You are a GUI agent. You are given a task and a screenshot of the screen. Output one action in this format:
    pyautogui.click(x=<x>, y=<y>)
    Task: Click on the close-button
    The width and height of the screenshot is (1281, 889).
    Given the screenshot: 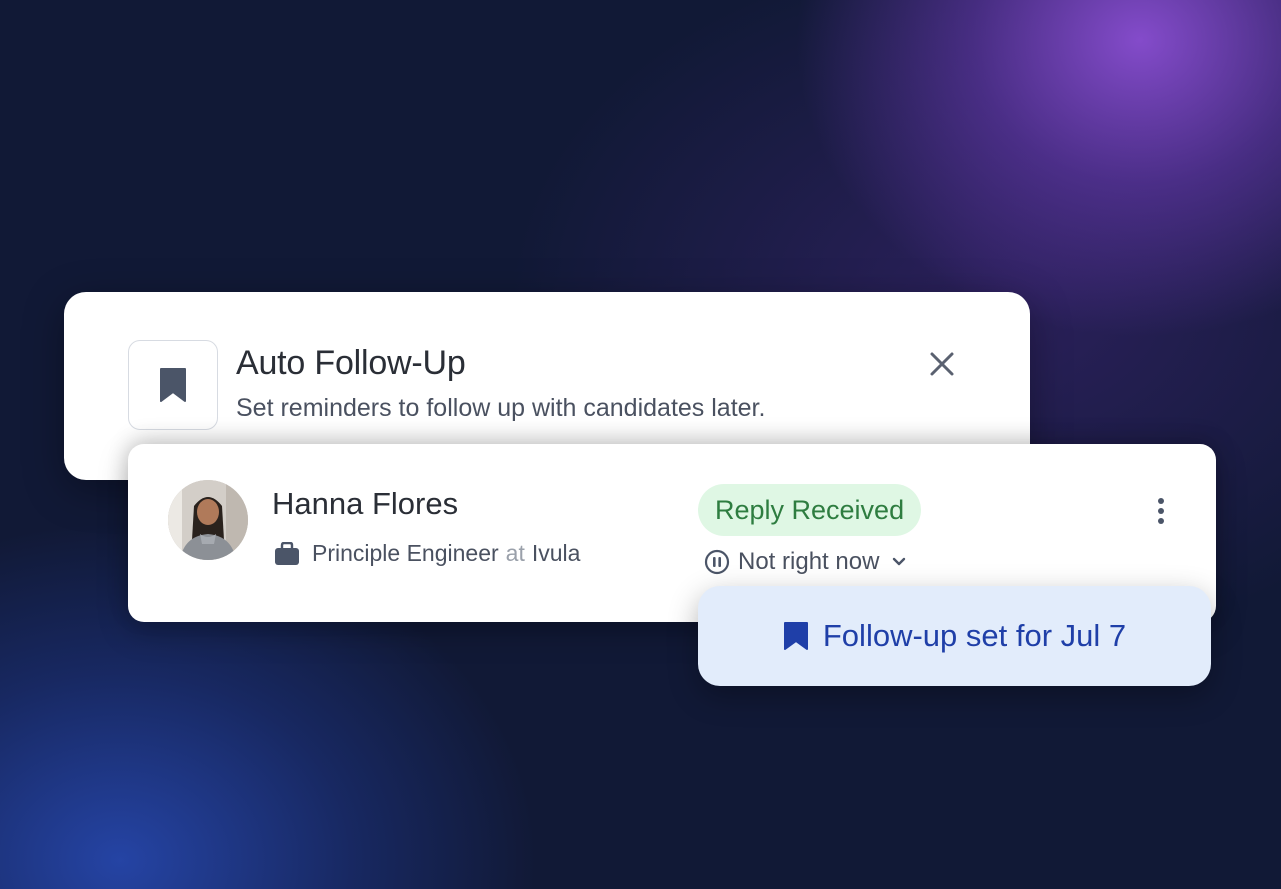 What is the action you would take?
    pyautogui.click(x=942, y=364)
    